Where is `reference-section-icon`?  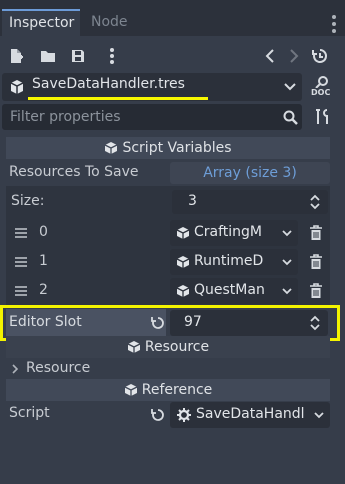
reference-section-icon is located at coordinates (131, 390).